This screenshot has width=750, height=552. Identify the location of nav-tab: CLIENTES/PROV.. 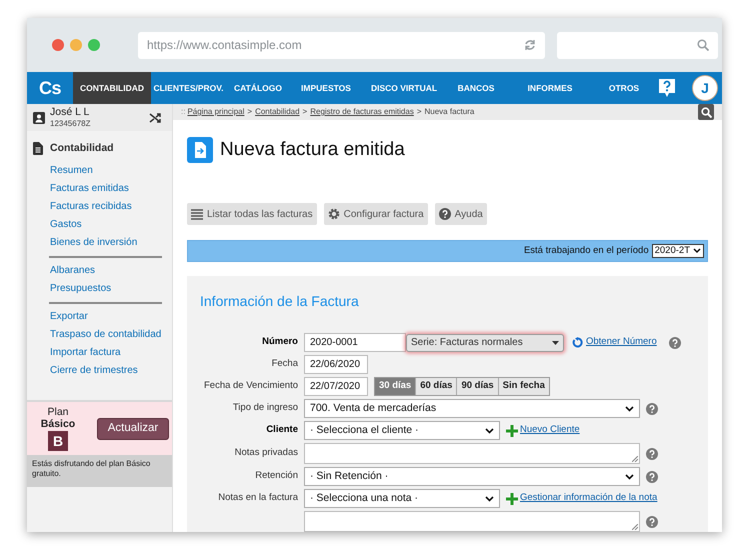
(188, 88).